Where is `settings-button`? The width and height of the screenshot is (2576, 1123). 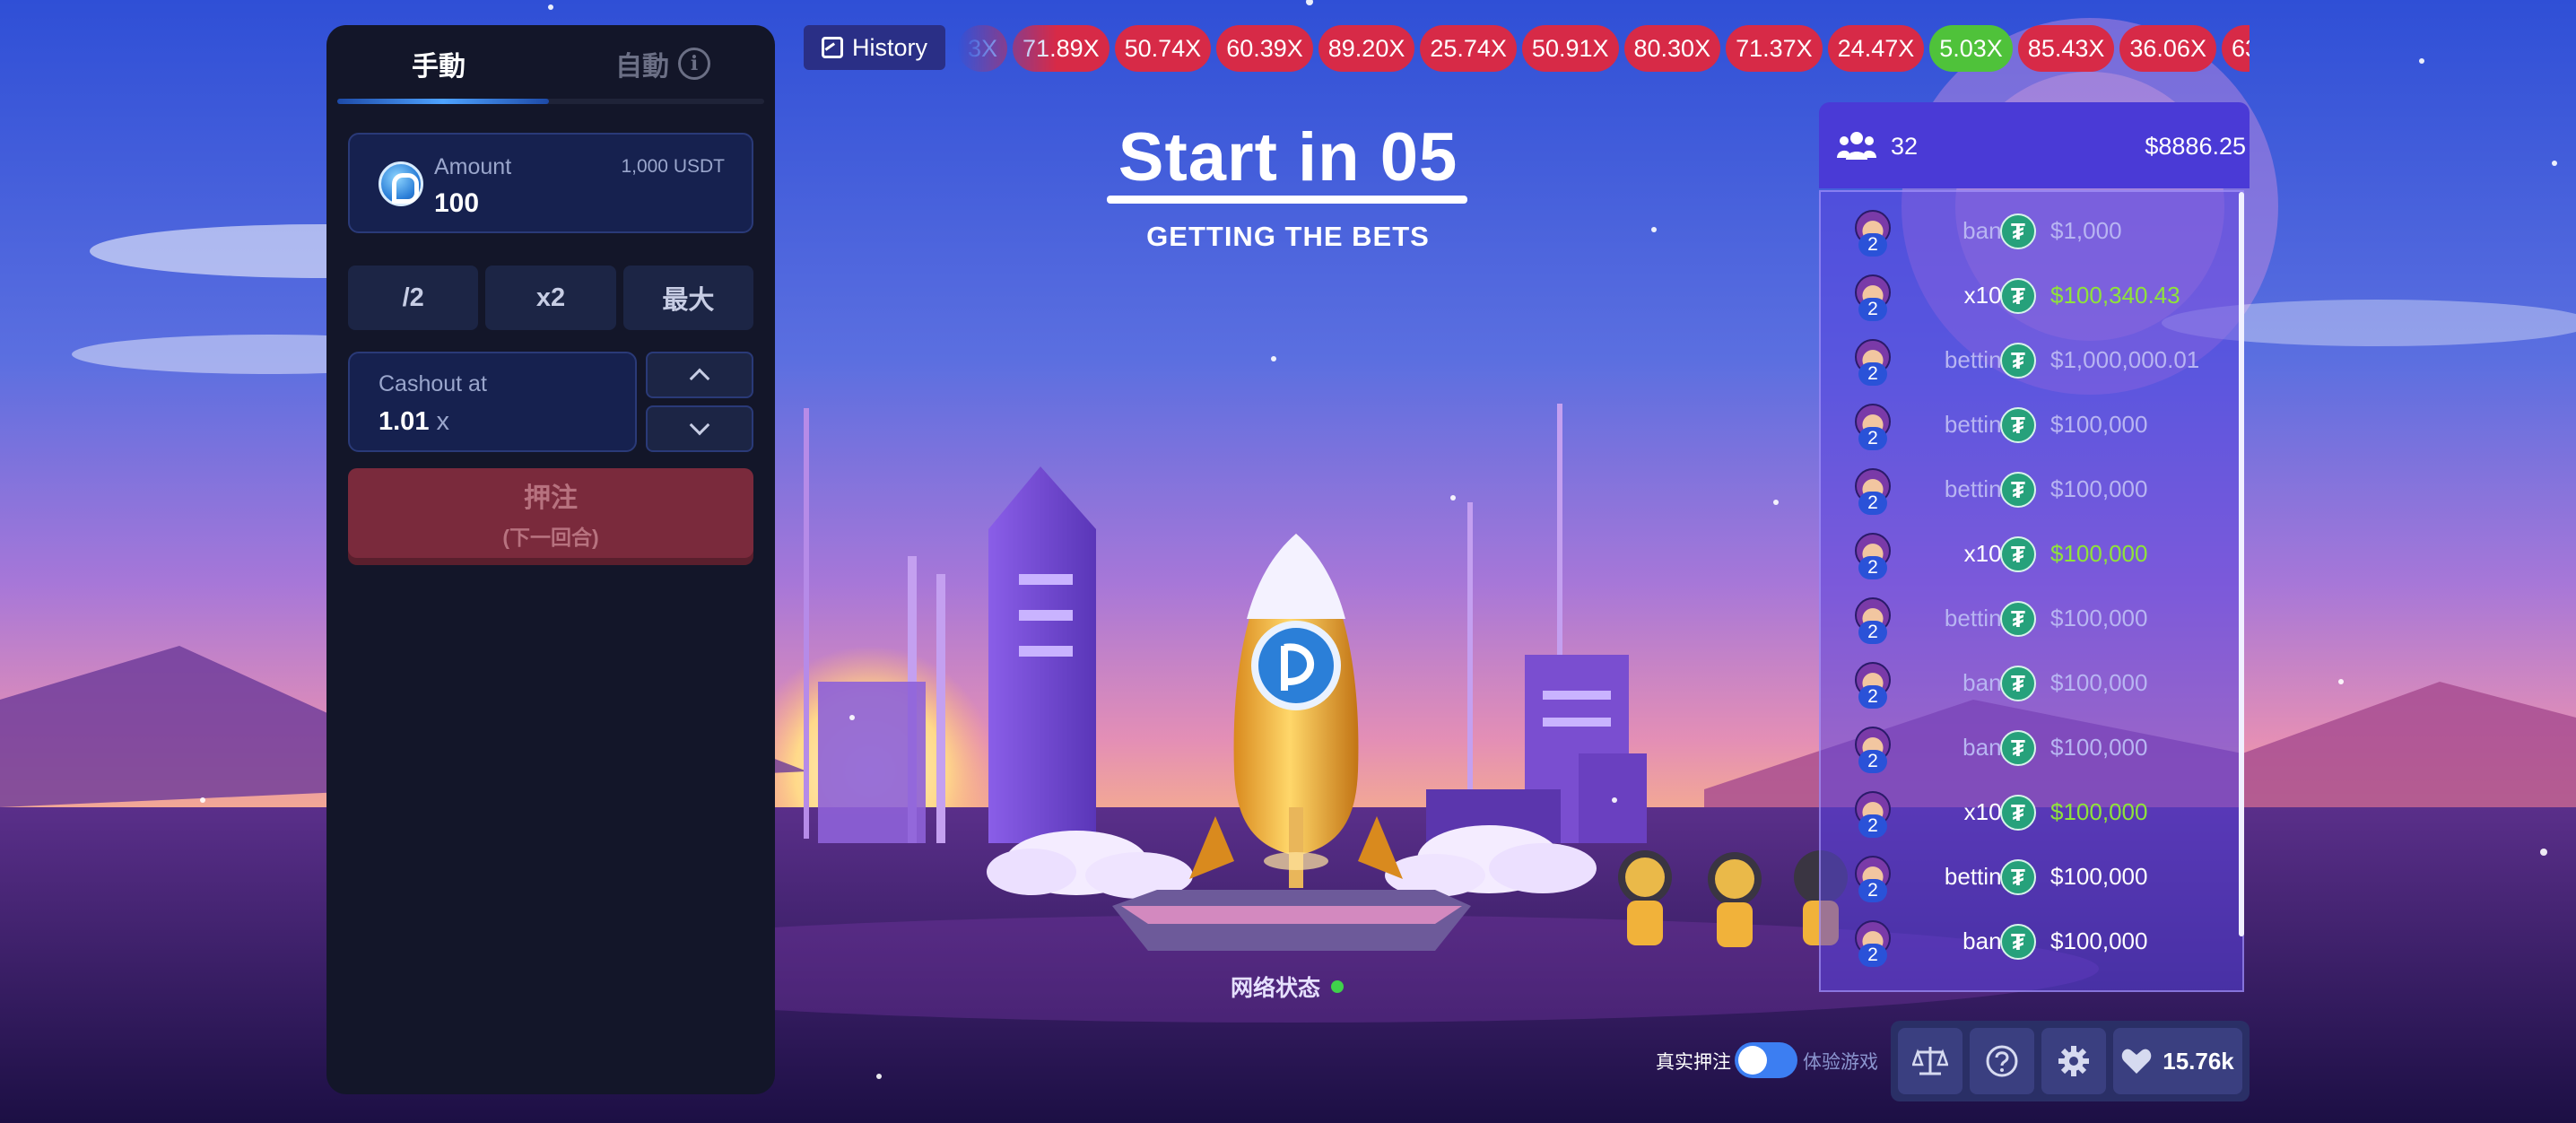
settings-button is located at coordinates (2073, 1061).